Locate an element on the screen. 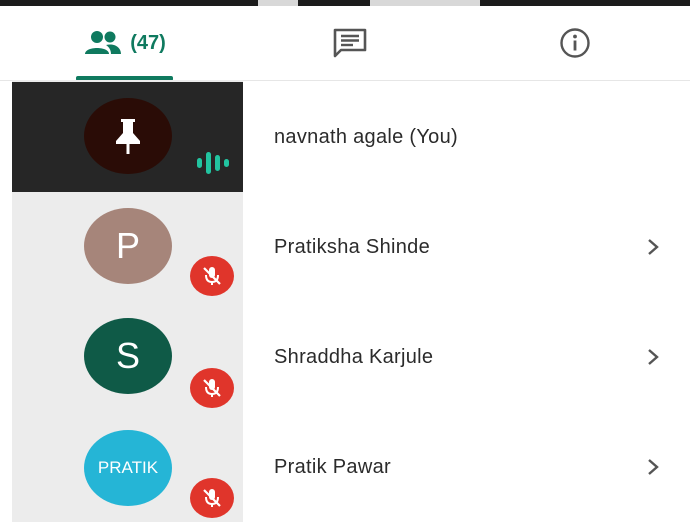 Image resolution: width=690 pixels, height=522 pixels. tab-info is located at coordinates (575, 43).